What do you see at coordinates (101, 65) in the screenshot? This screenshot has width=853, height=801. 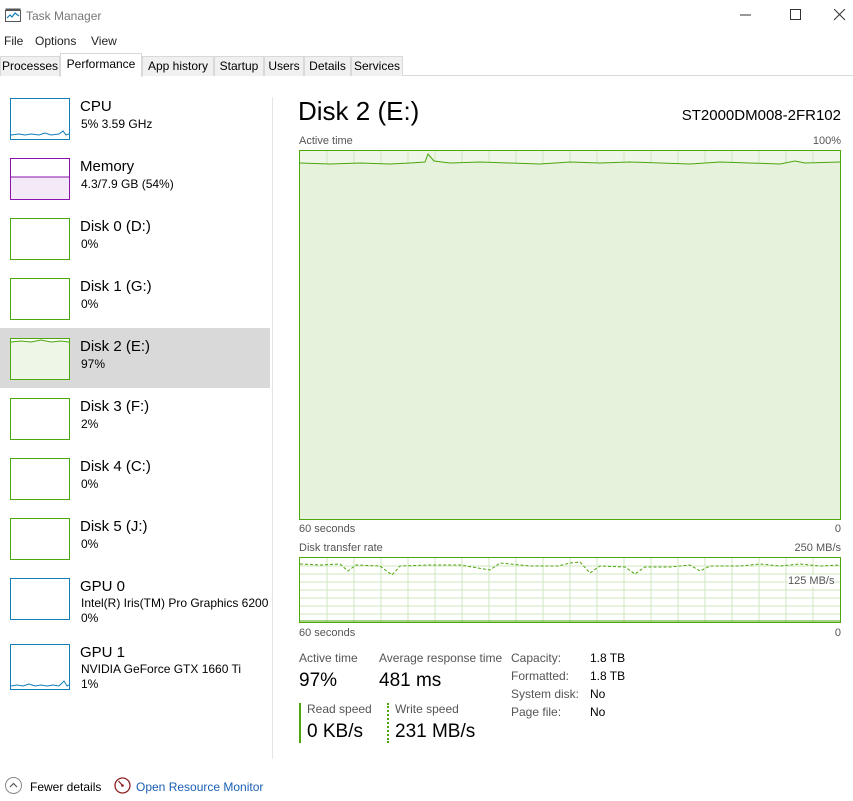 I see `tab-performance: Performance` at bounding box center [101, 65].